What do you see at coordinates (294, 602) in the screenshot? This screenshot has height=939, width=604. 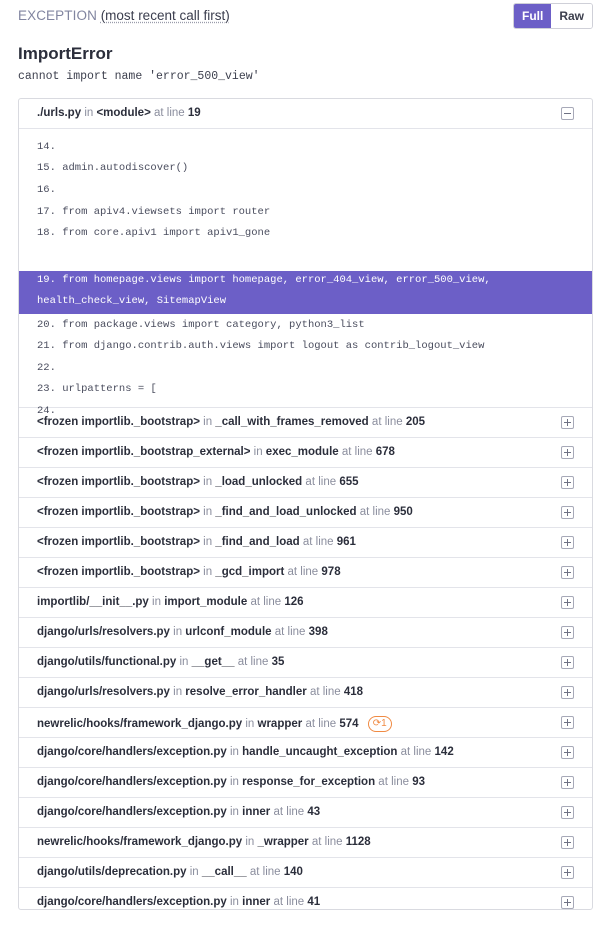 I see `frame-line: 126` at bounding box center [294, 602].